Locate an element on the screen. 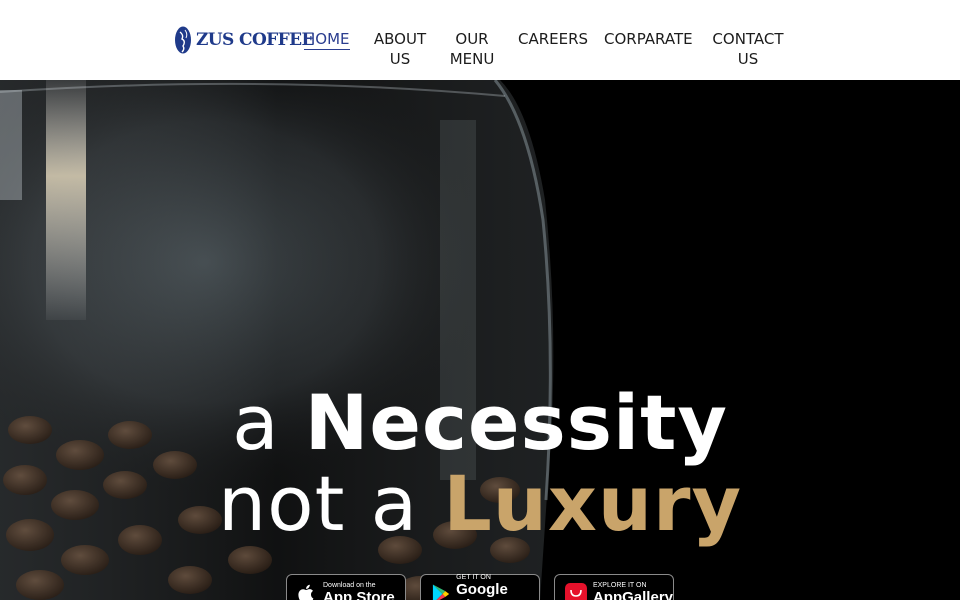 This screenshot has width=960, height=600. apple-icon is located at coordinates (306, 592).